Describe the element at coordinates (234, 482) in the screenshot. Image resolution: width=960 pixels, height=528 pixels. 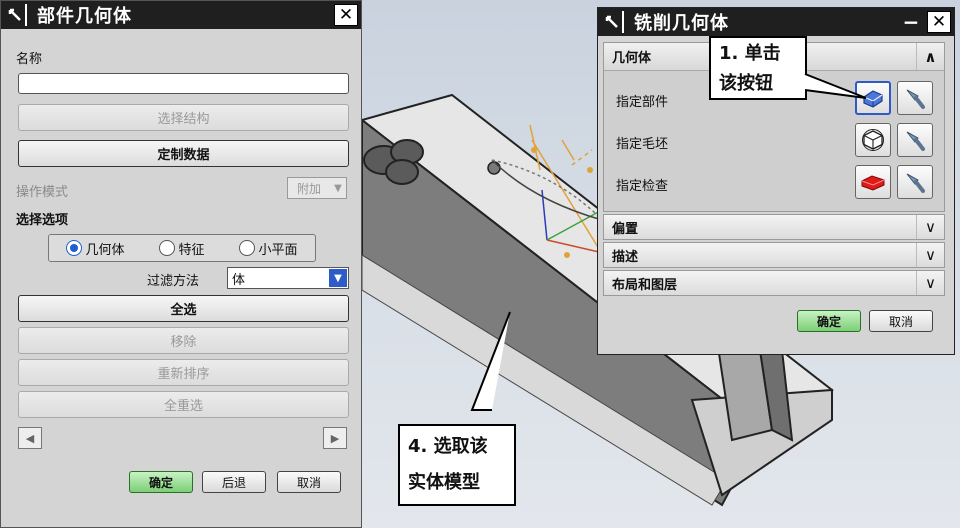
I see `back-button: 后退` at that location.